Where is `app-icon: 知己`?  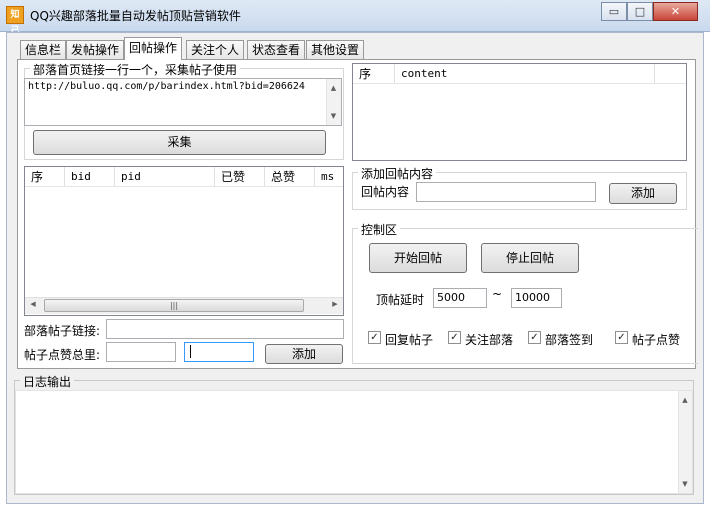 app-icon: 知己 is located at coordinates (15, 21).